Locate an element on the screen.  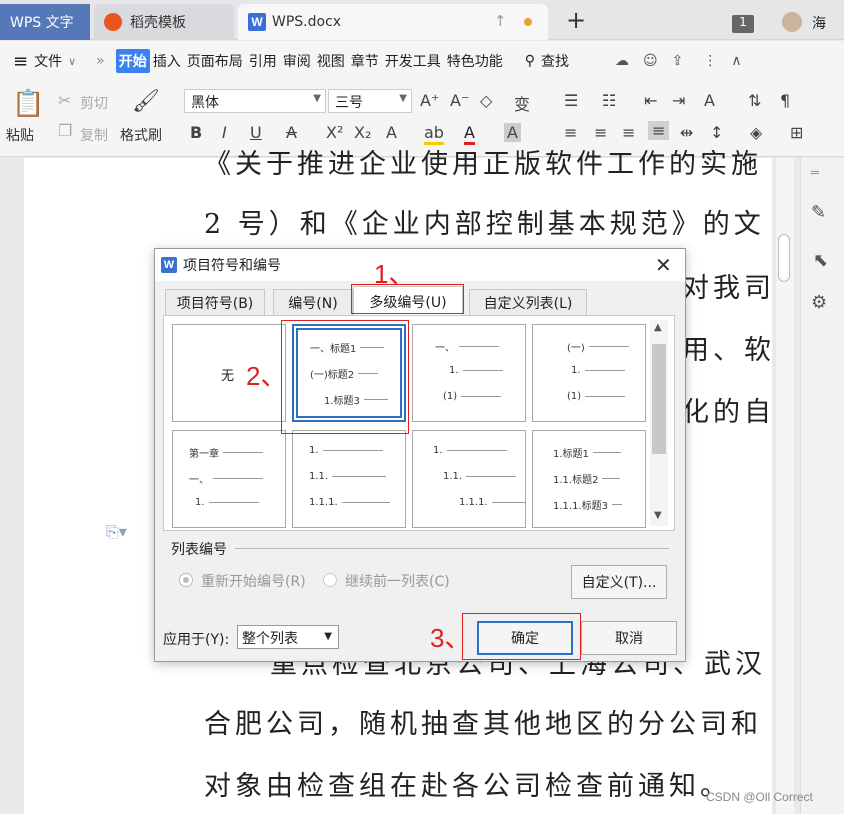
restart-radio is located at coordinates (186, 580).